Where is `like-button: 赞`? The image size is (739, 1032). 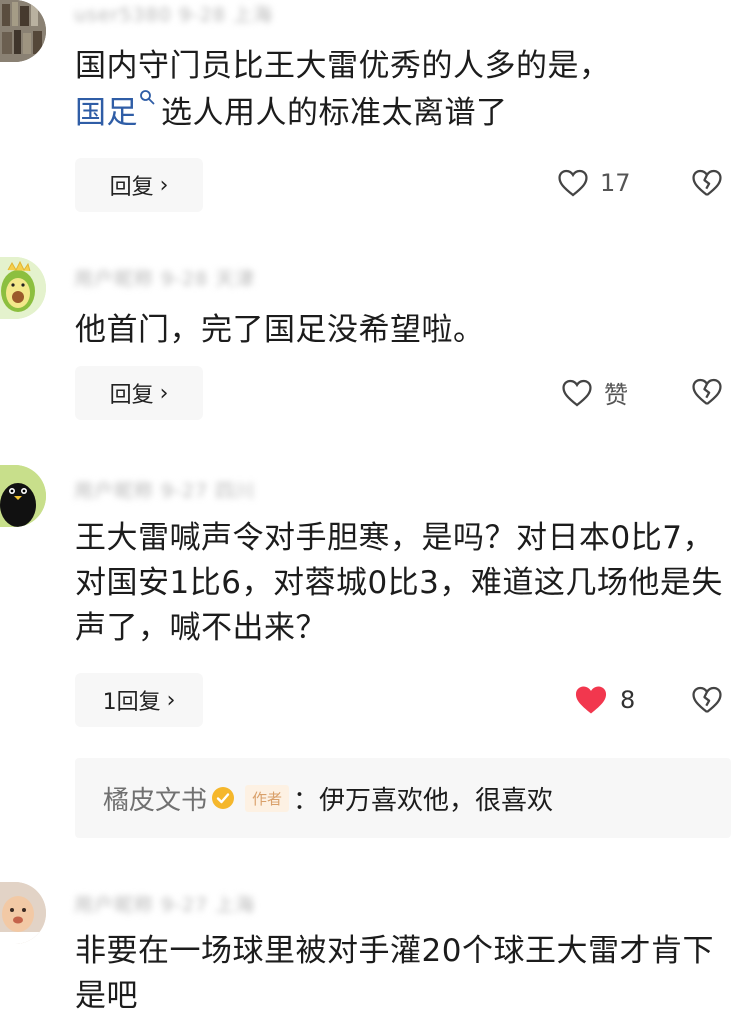
like-button: 赞 is located at coordinates (594, 392).